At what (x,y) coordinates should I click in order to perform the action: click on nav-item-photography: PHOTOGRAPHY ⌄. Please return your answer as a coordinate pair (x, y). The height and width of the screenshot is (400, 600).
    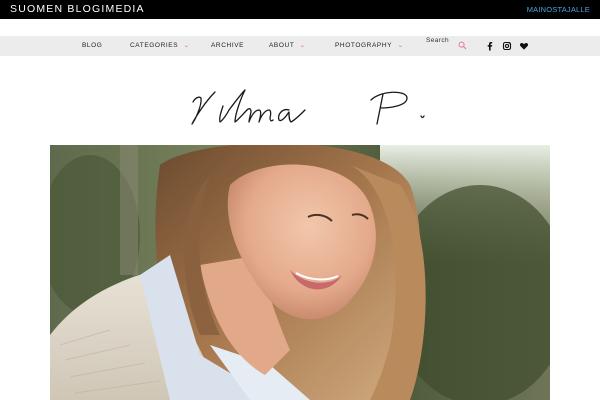
    Looking at the image, I should click on (369, 45).